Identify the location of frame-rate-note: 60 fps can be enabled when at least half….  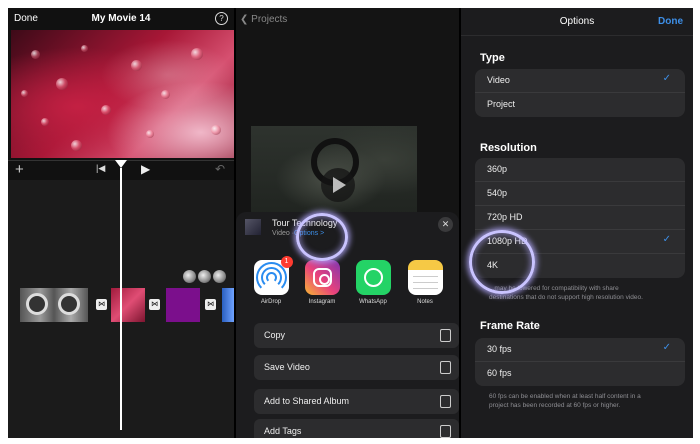
(587, 401).